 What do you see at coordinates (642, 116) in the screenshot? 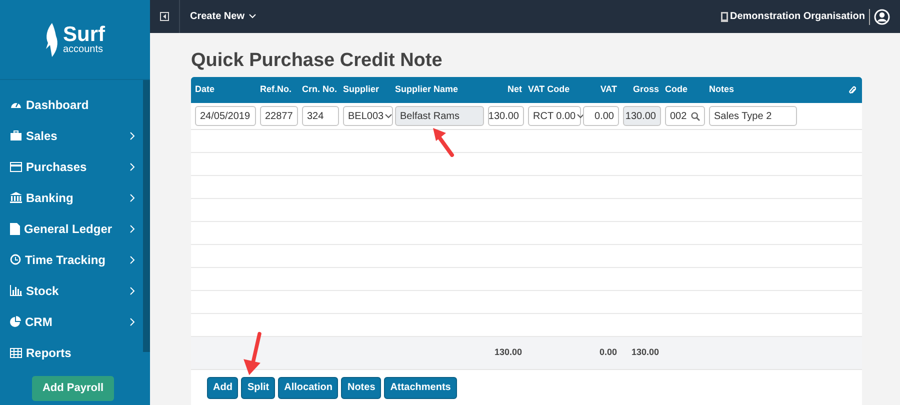
I see `readonly-amount-field: 130.00` at bounding box center [642, 116].